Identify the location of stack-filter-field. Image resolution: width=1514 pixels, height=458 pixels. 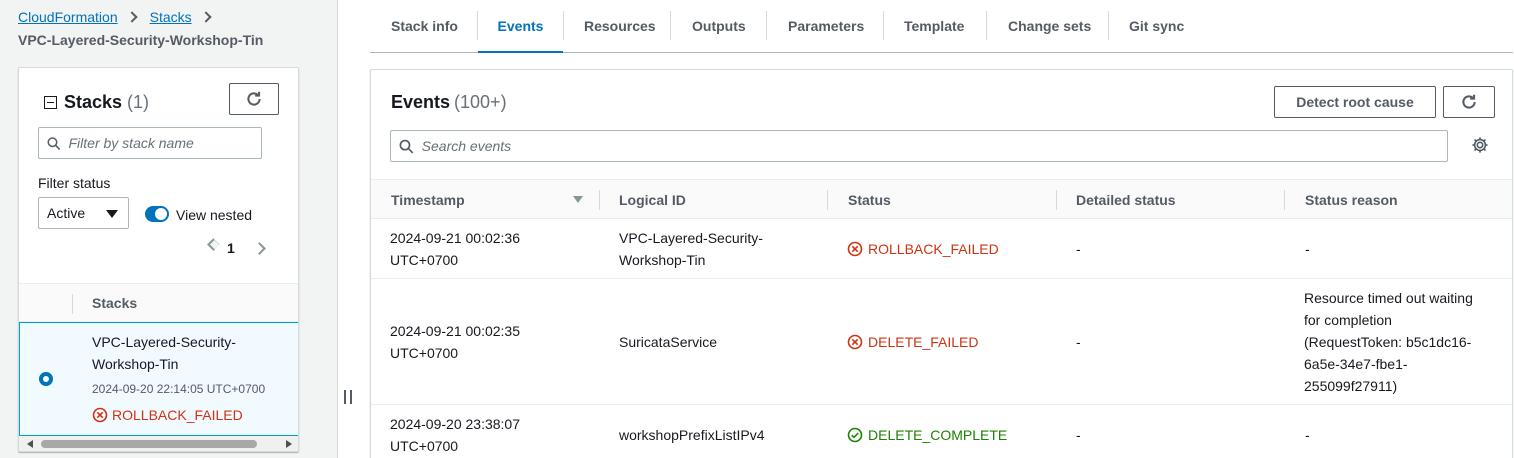
(164, 143).